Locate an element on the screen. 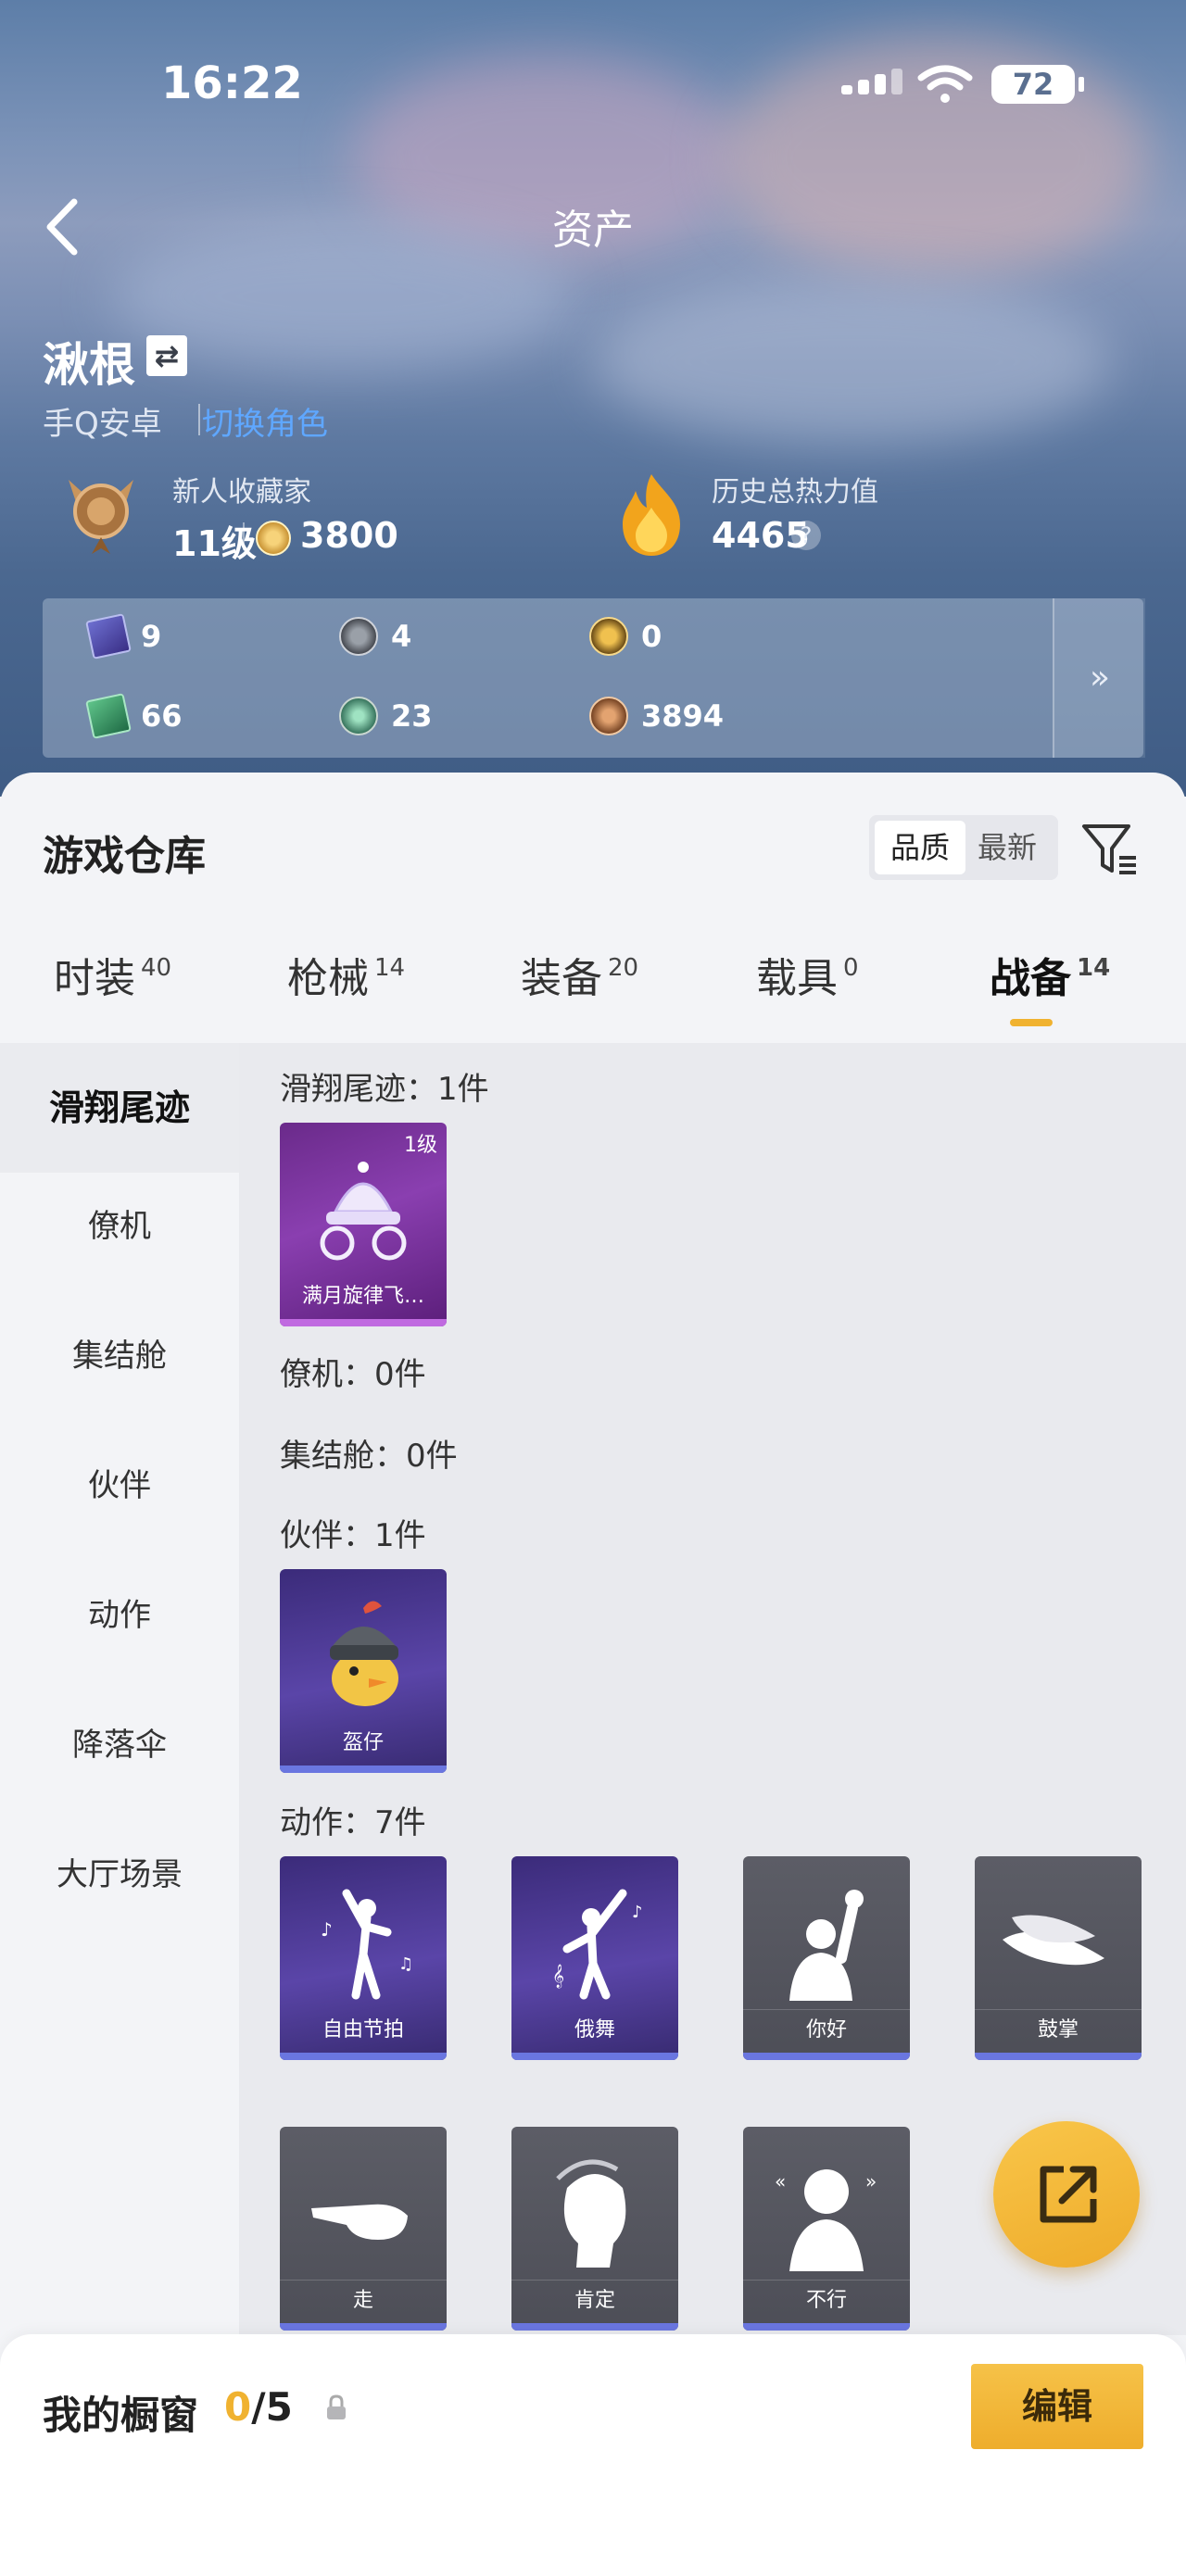  item-card: 盔仔 is located at coordinates (363, 1671).